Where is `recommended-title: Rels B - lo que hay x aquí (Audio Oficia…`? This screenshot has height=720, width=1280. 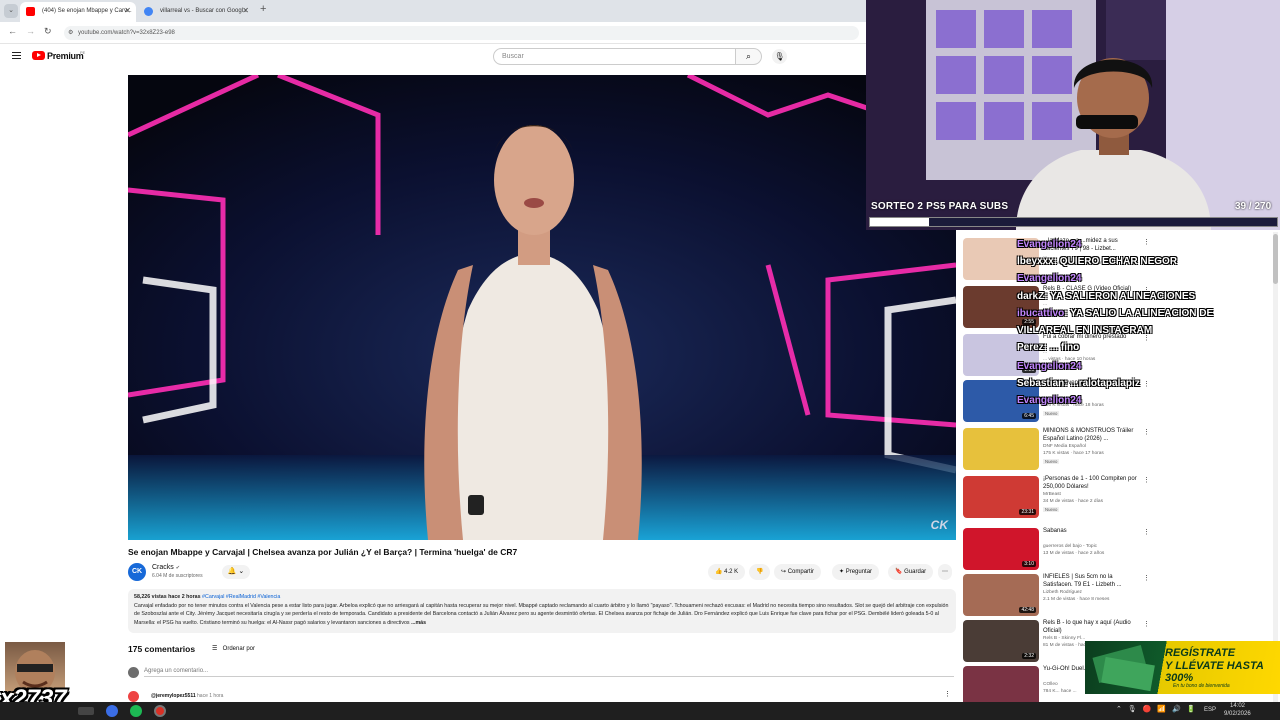
recommended-title: Rels B - lo que hay x aquí (Audio Oficia… is located at coordinates (1091, 627).